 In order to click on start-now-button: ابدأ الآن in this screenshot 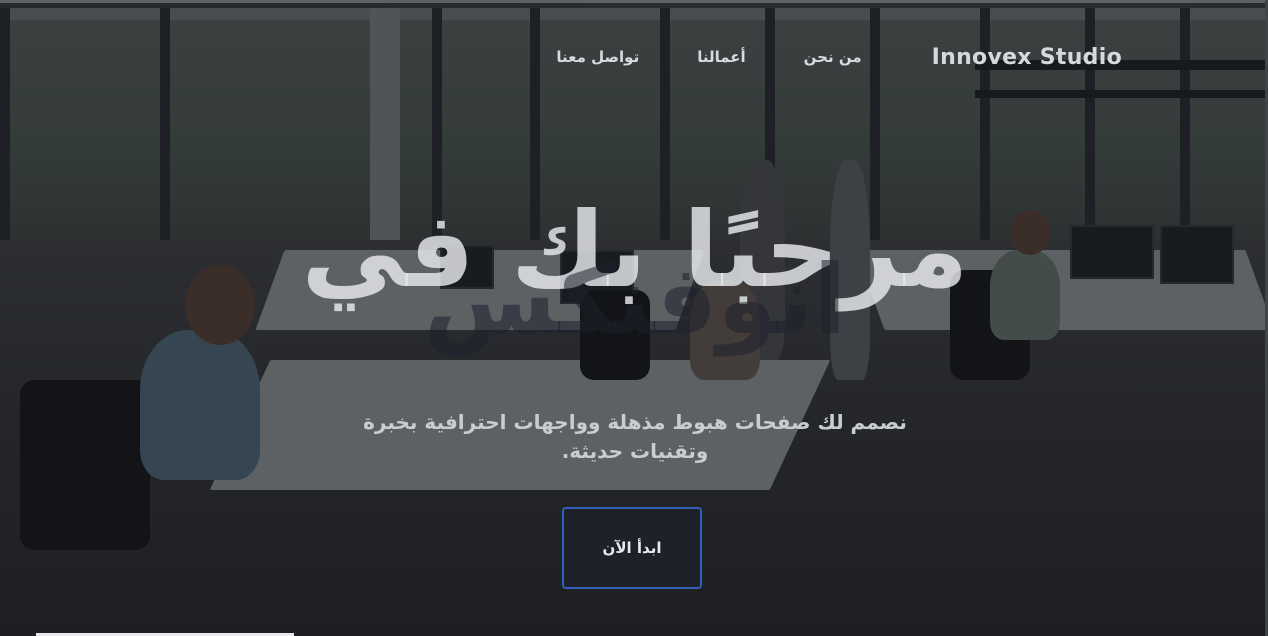, I will do `click(632, 548)`.